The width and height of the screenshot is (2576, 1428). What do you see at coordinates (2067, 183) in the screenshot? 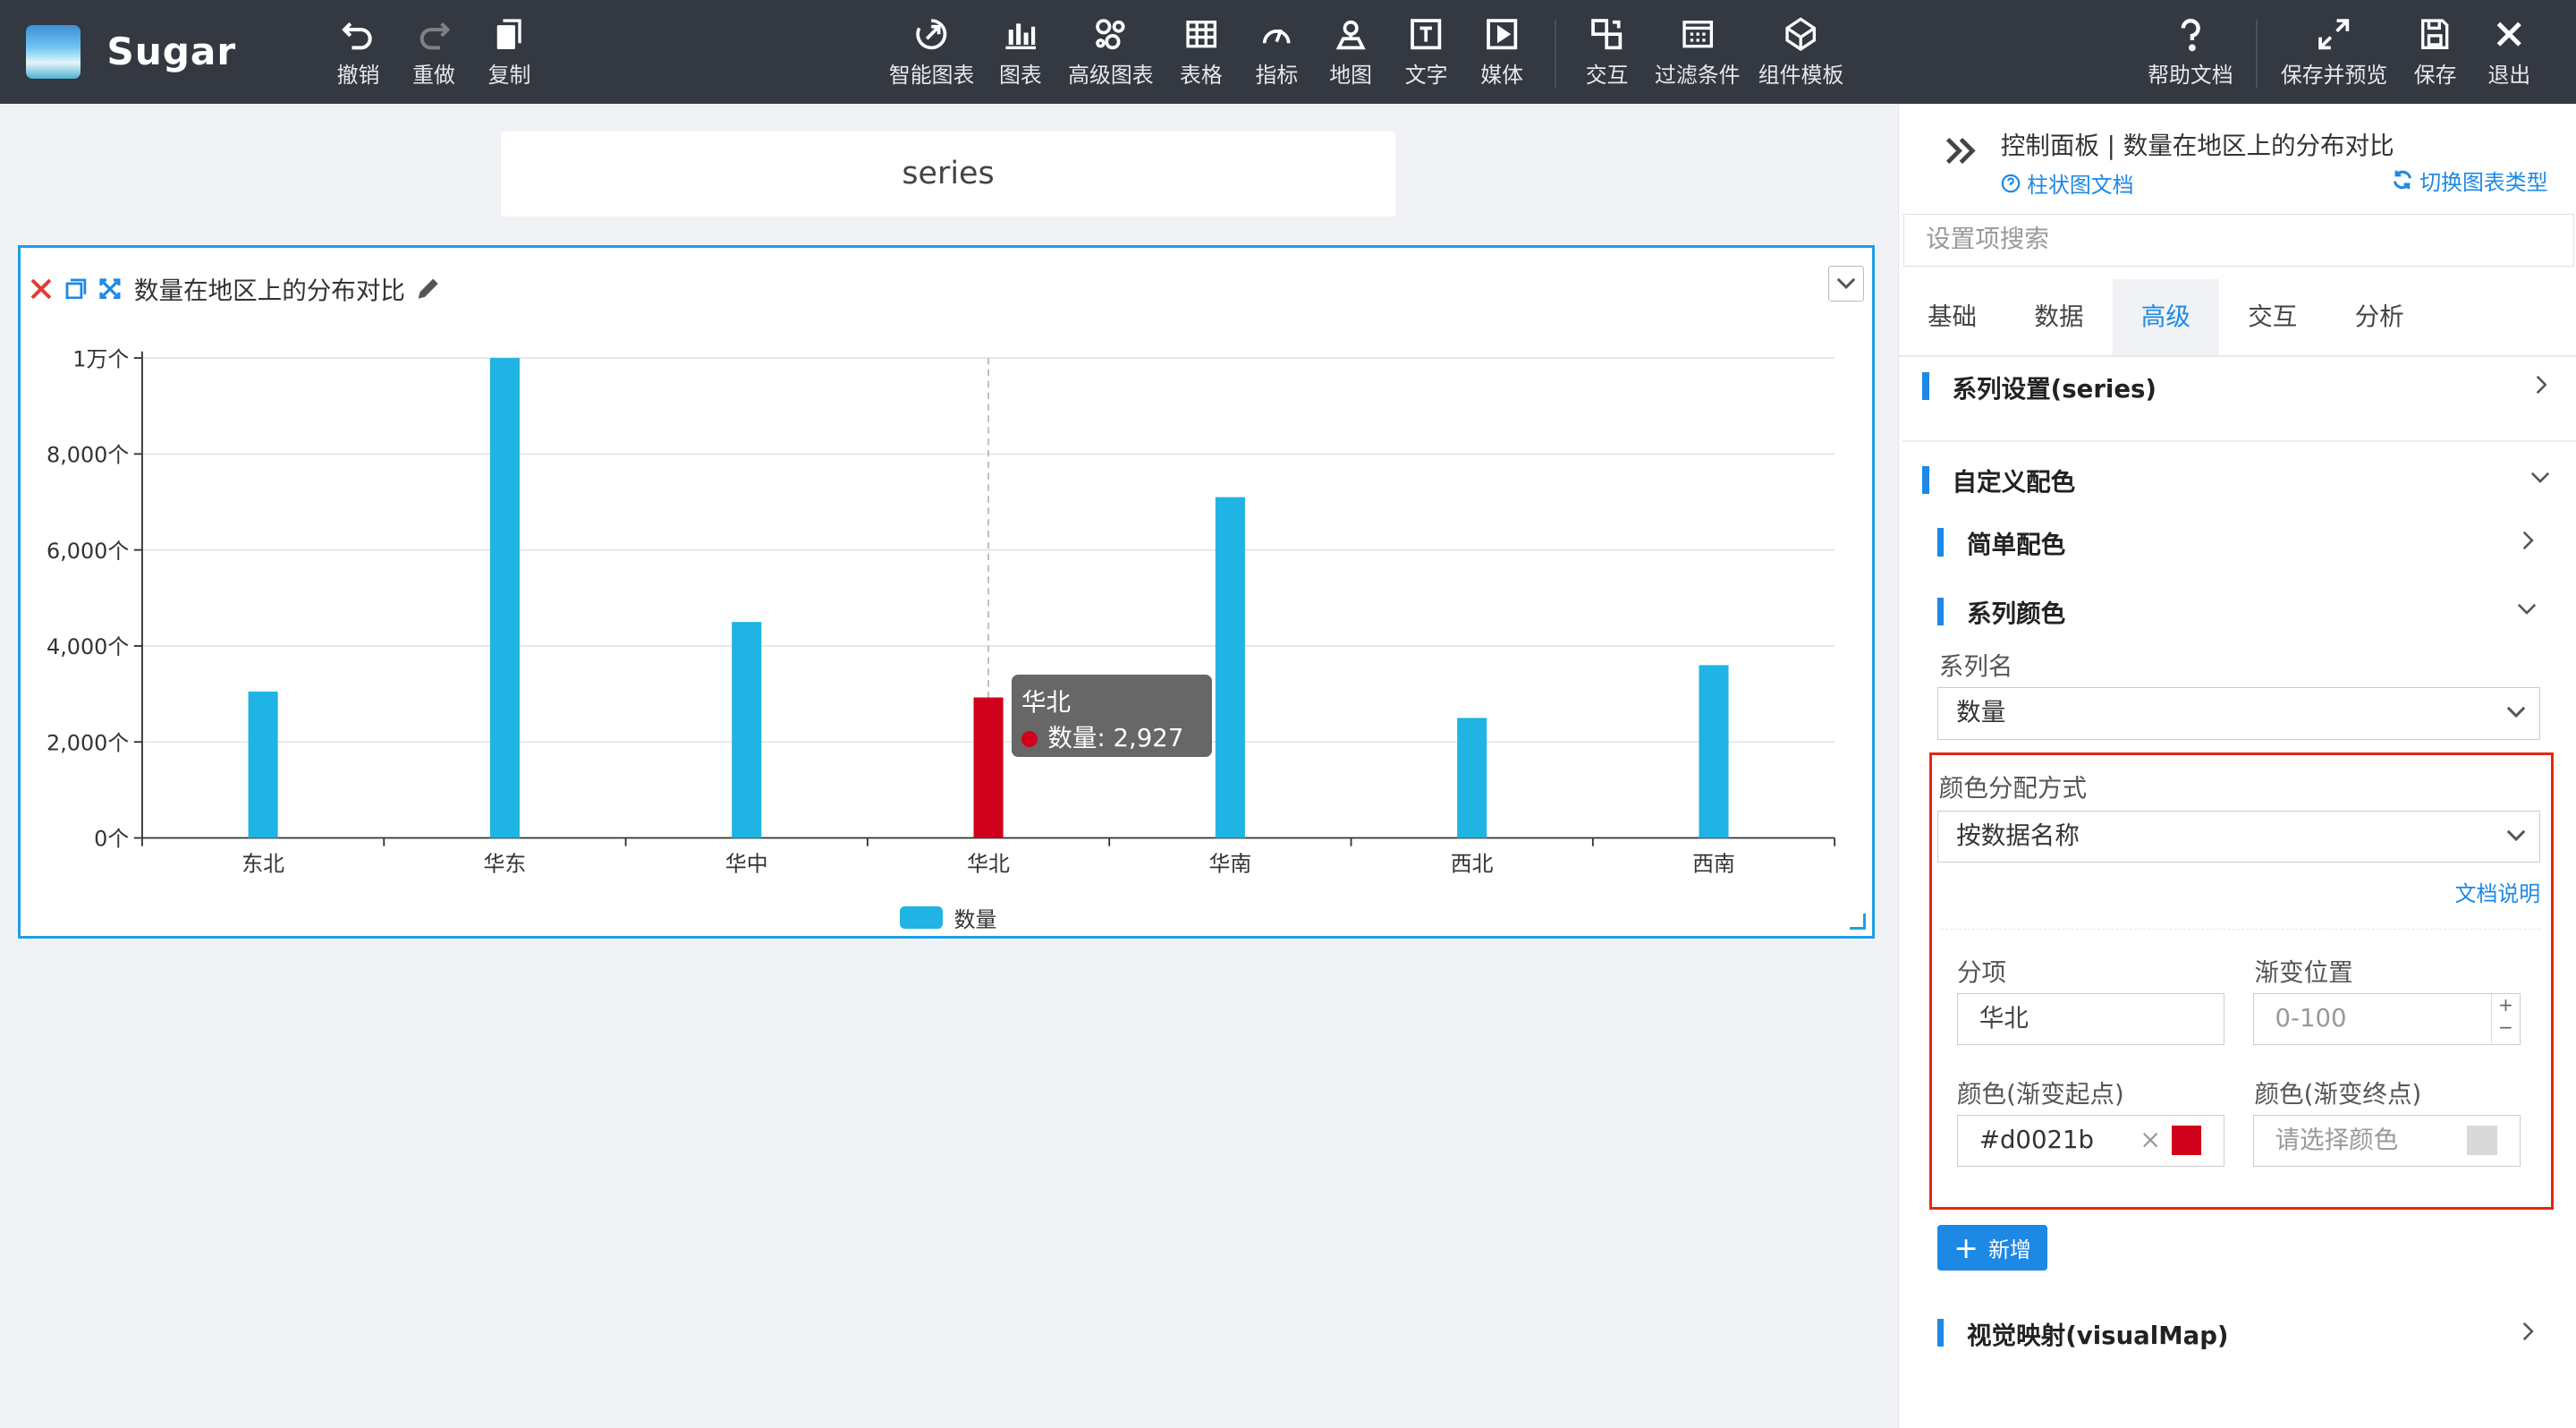
I see `bar-chart-doc-link: 柱状图文档` at bounding box center [2067, 183].